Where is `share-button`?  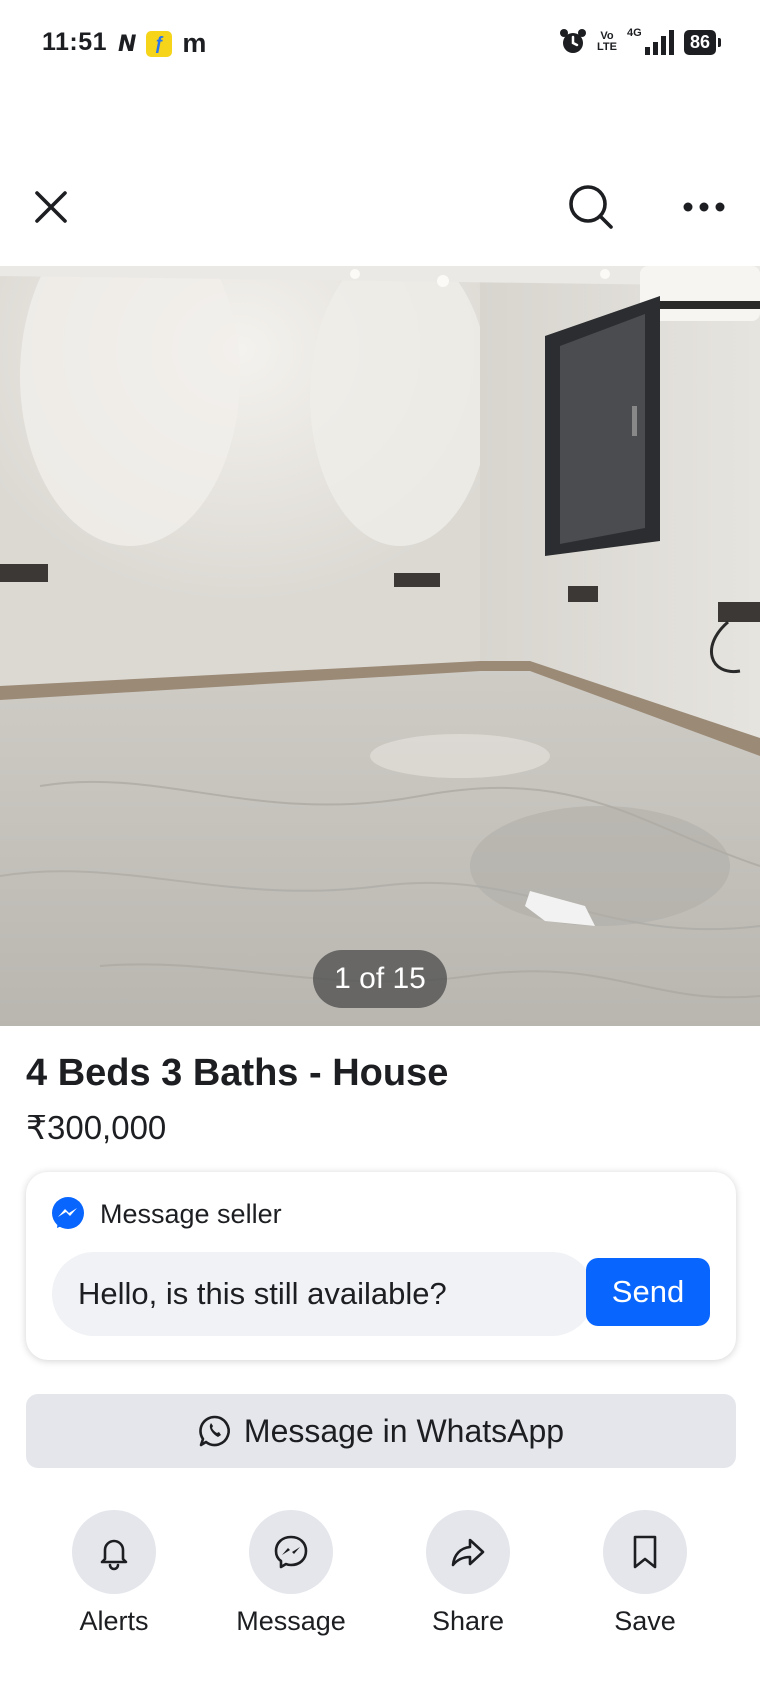
share-button is located at coordinates (468, 1552).